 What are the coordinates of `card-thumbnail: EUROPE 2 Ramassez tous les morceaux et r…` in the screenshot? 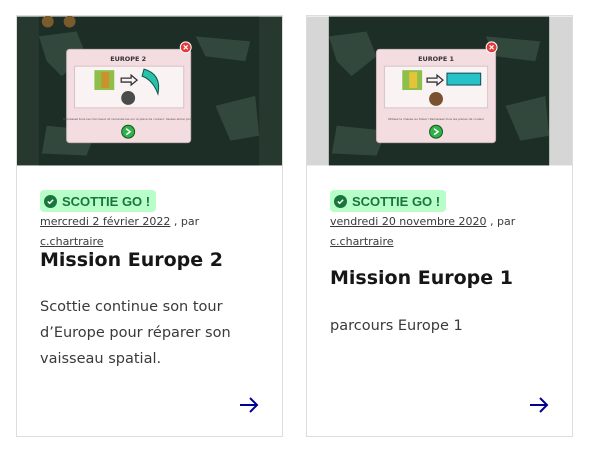 It's located at (149, 91).